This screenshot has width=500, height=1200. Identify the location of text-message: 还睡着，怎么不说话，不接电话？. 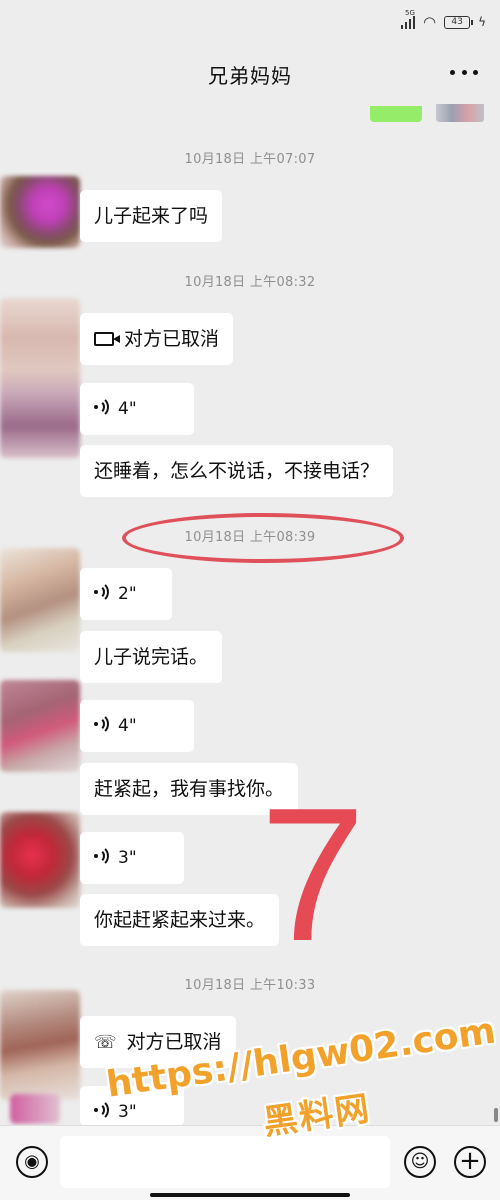
(237, 471).